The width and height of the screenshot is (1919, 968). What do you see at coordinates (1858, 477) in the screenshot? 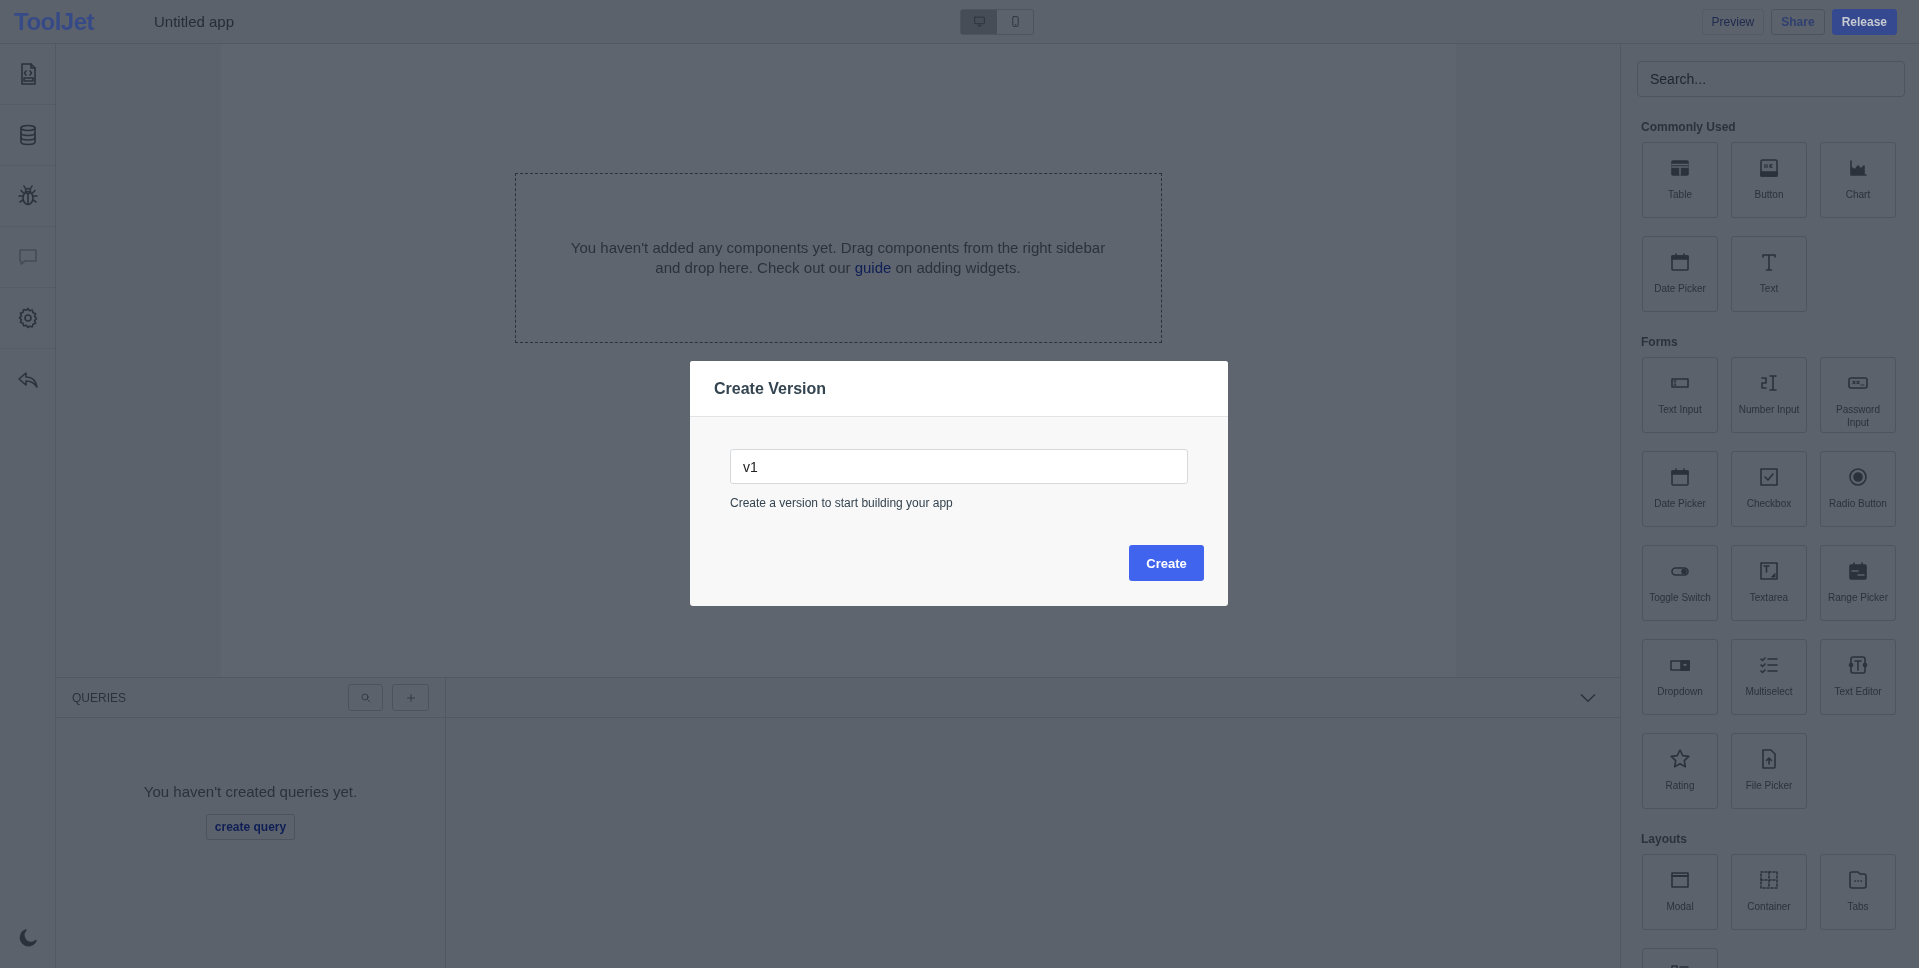
I see `radio-button-icon` at bounding box center [1858, 477].